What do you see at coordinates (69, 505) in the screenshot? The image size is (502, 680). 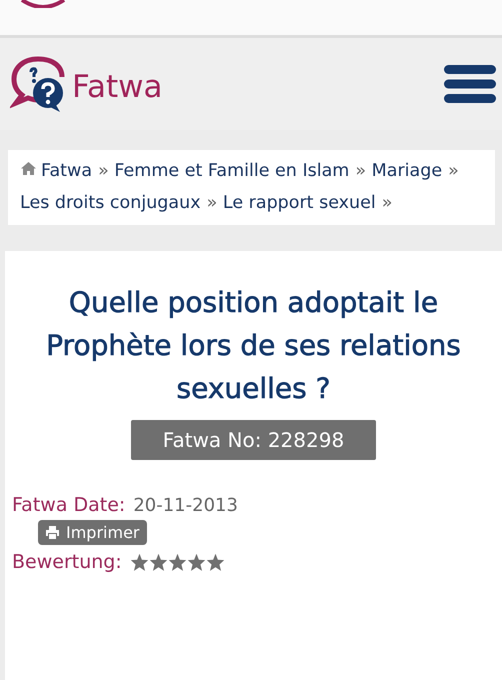 I see `date-label: Fatwa Date:` at bounding box center [69, 505].